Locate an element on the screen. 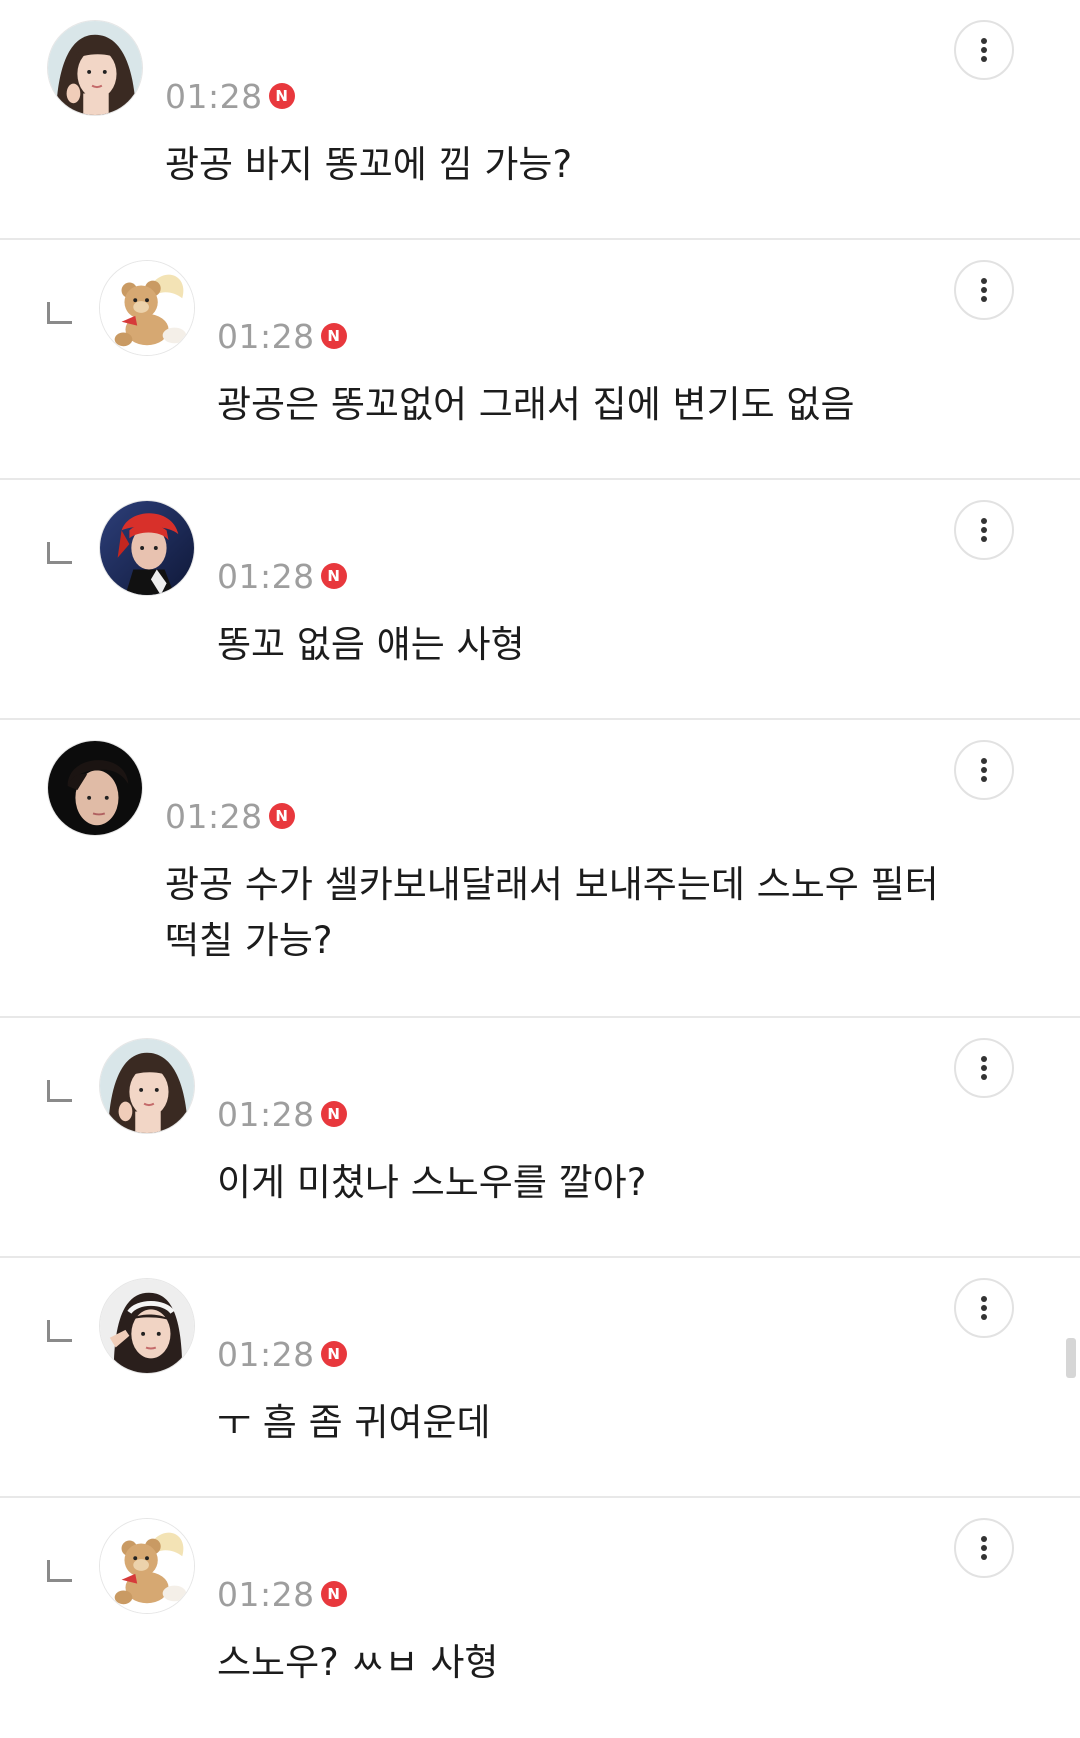 The width and height of the screenshot is (1080, 1738). comment-item: 01:28 N 이게 미쳤나 스노우를 깔아? is located at coordinates (540, 1138).